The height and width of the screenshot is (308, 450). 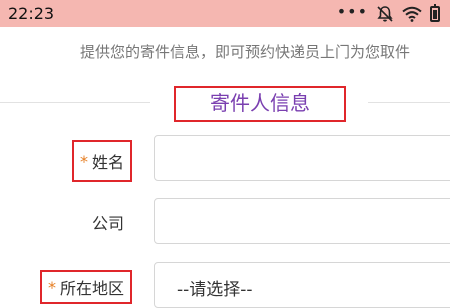 I want to click on wifi-icon, so click(x=412, y=14).